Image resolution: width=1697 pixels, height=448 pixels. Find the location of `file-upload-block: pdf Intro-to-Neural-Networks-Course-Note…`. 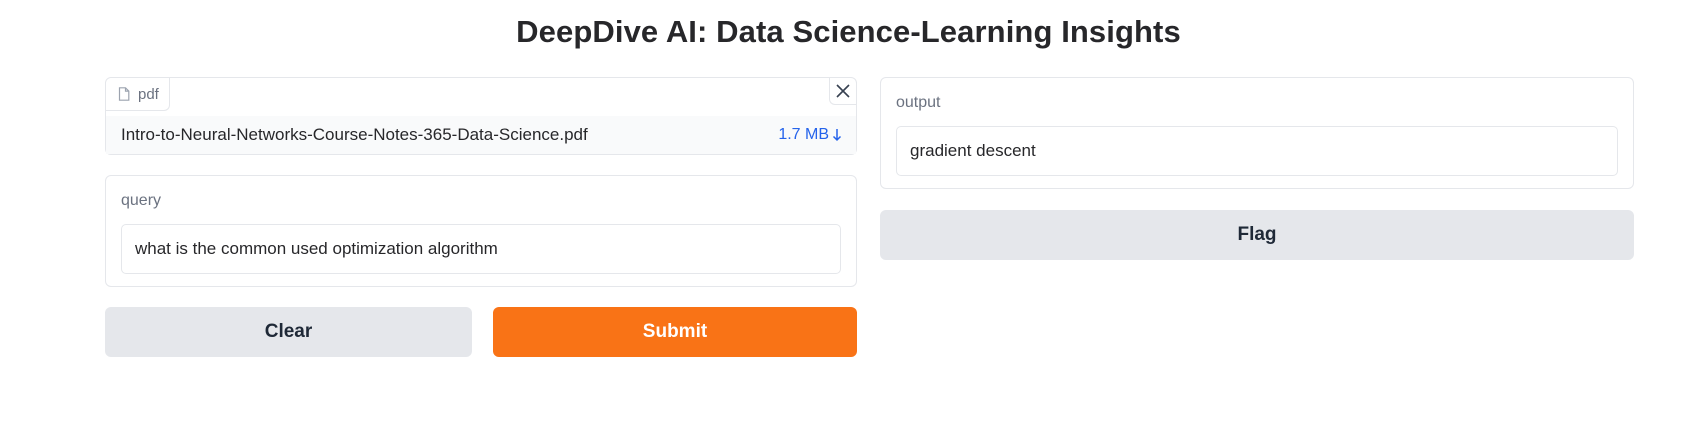

file-upload-block: pdf Intro-to-Neural-Networks-Course-Note… is located at coordinates (481, 116).